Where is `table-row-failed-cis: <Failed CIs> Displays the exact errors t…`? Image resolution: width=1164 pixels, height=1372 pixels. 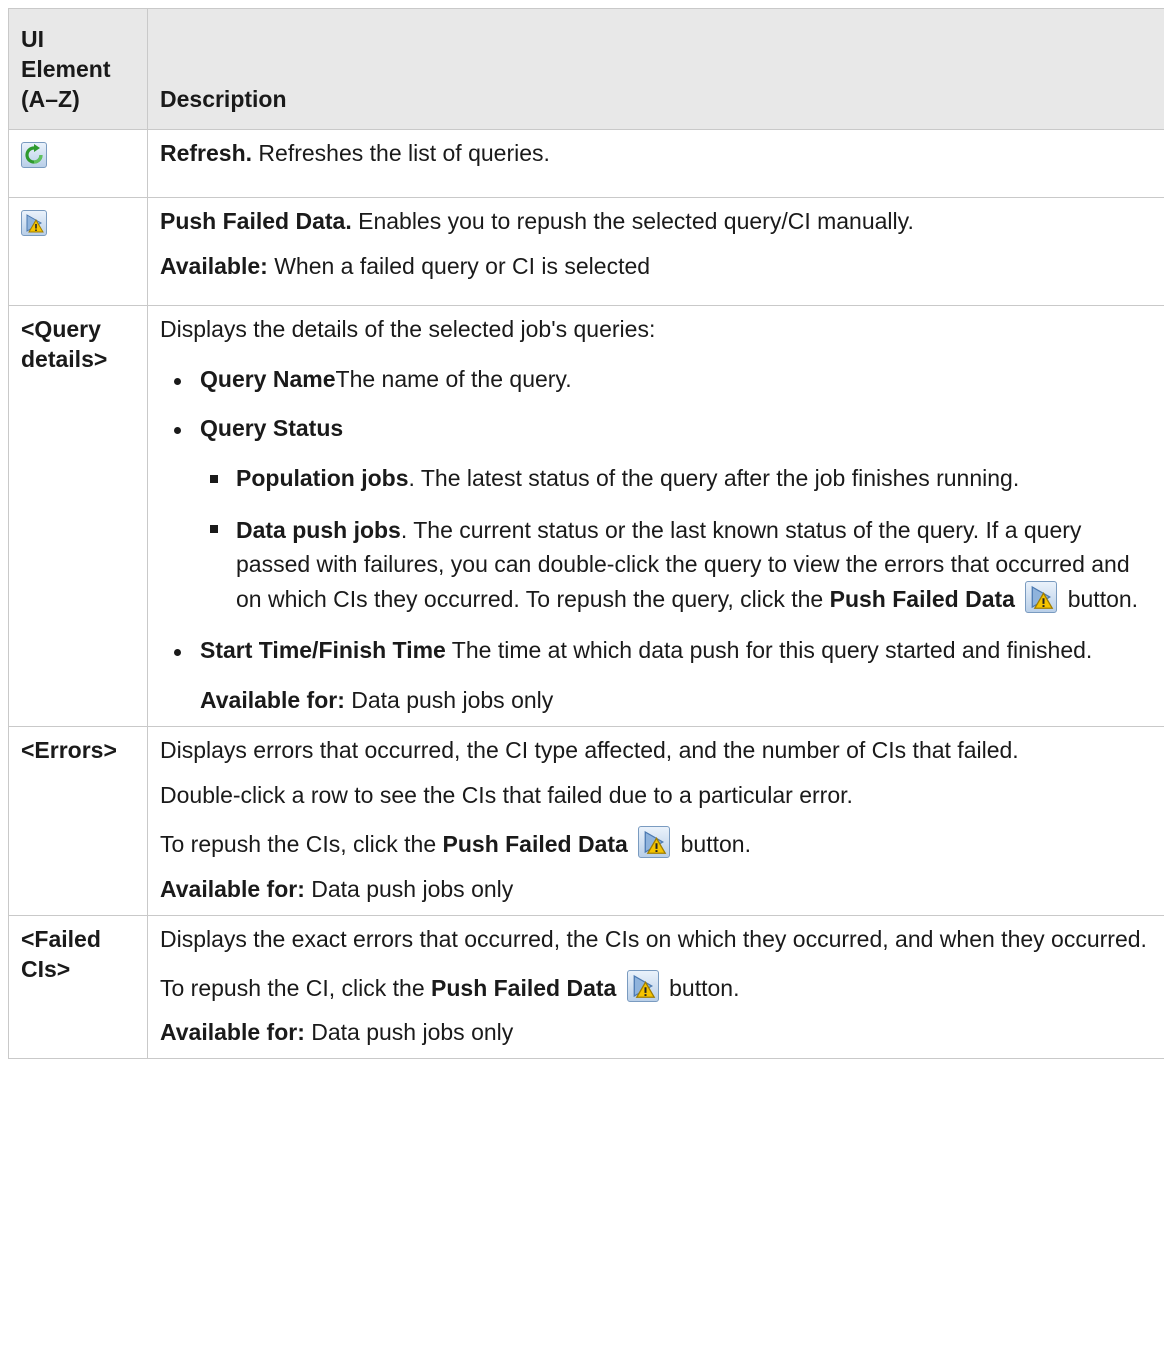
table-row-failed-cis: <Failed CIs> Displays the exact errors t… is located at coordinates (586, 987).